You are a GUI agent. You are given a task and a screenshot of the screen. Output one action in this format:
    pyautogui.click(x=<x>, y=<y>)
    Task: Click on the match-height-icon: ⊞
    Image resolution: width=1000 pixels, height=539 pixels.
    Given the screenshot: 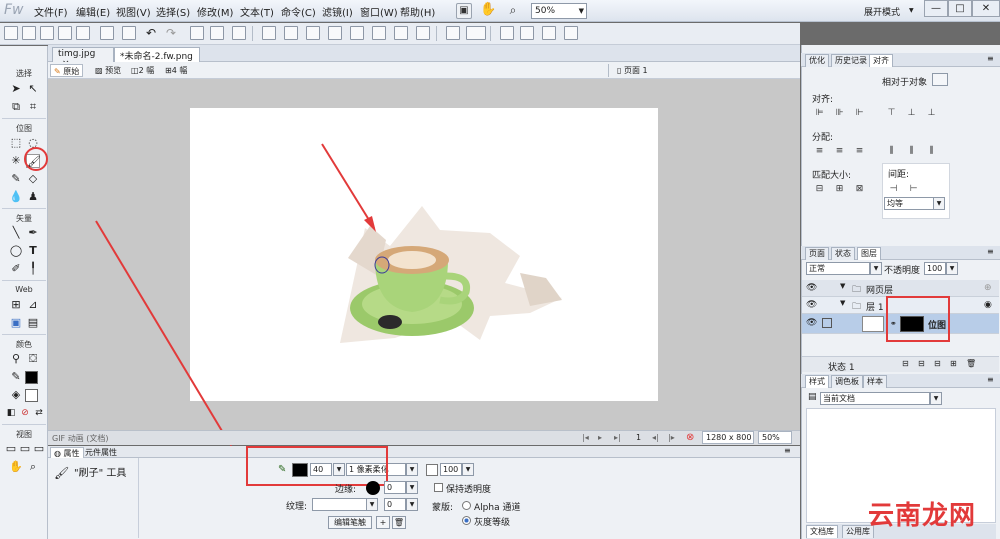 What is the action you would take?
    pyautogui.click(x=839, y=189)
    